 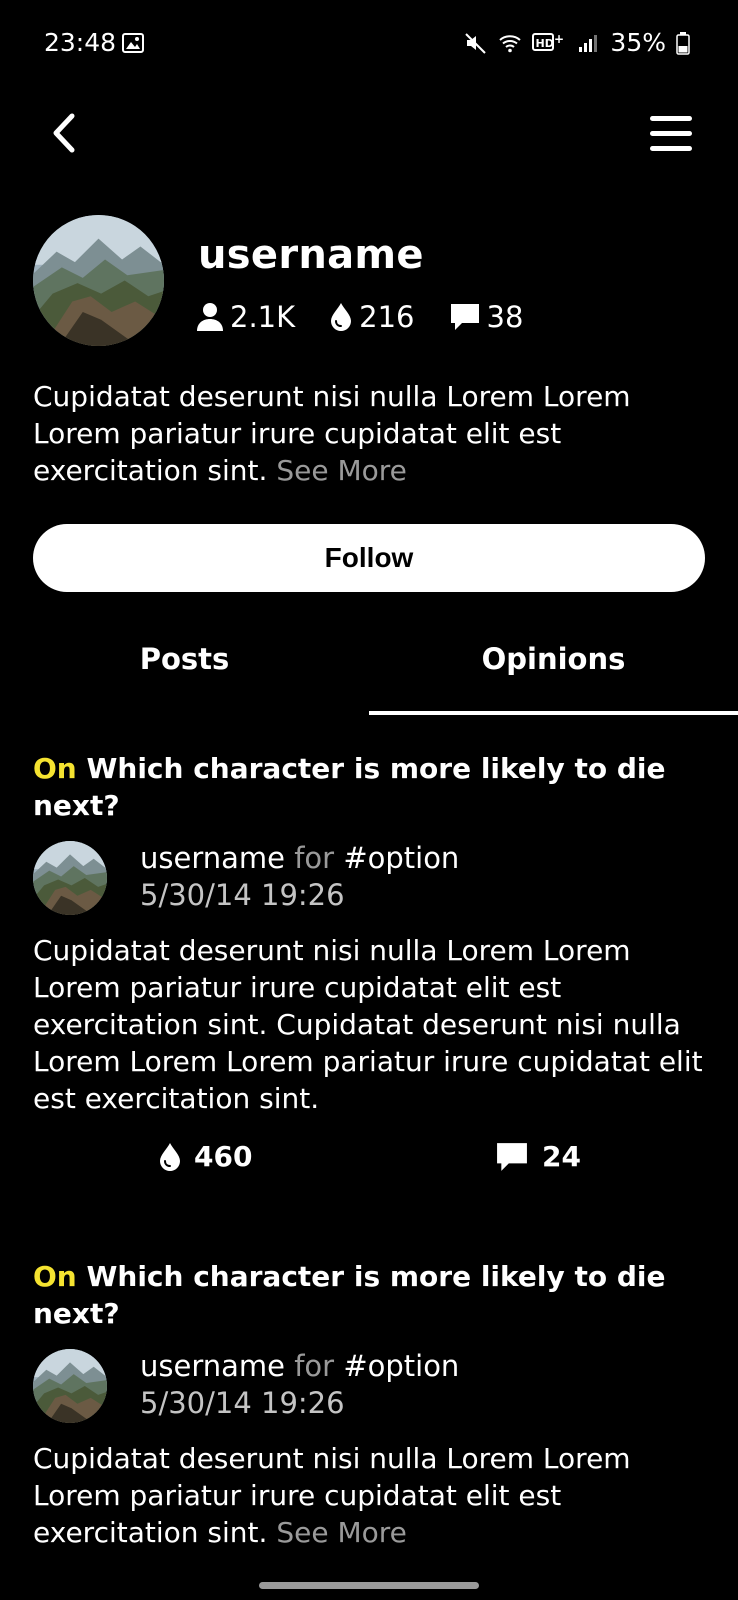 I want to click on chevron-left-icon, so click(x=64, y=133).